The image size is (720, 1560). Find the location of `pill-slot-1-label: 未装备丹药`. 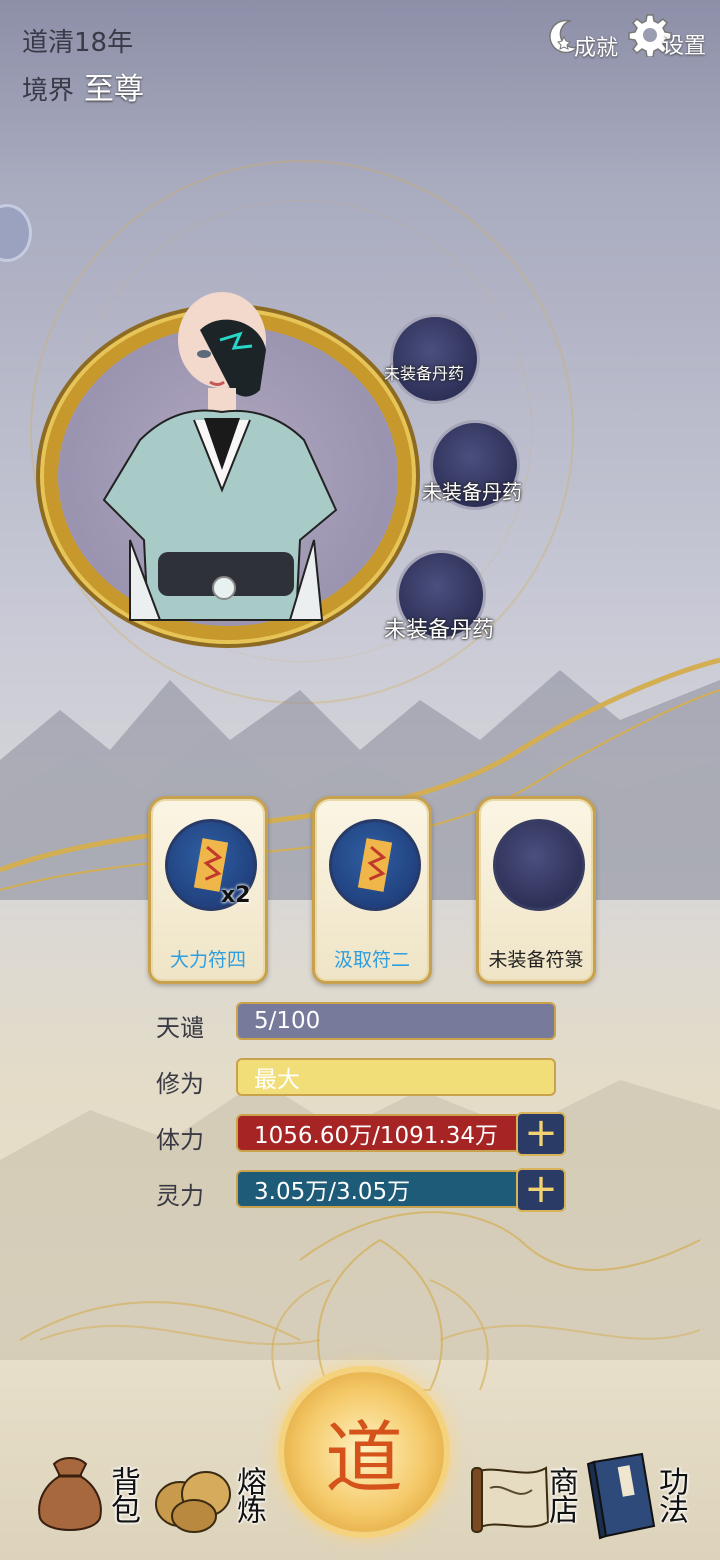

pill-slot-1-label: 未装备丹药 is located at coordinates (424, 373).